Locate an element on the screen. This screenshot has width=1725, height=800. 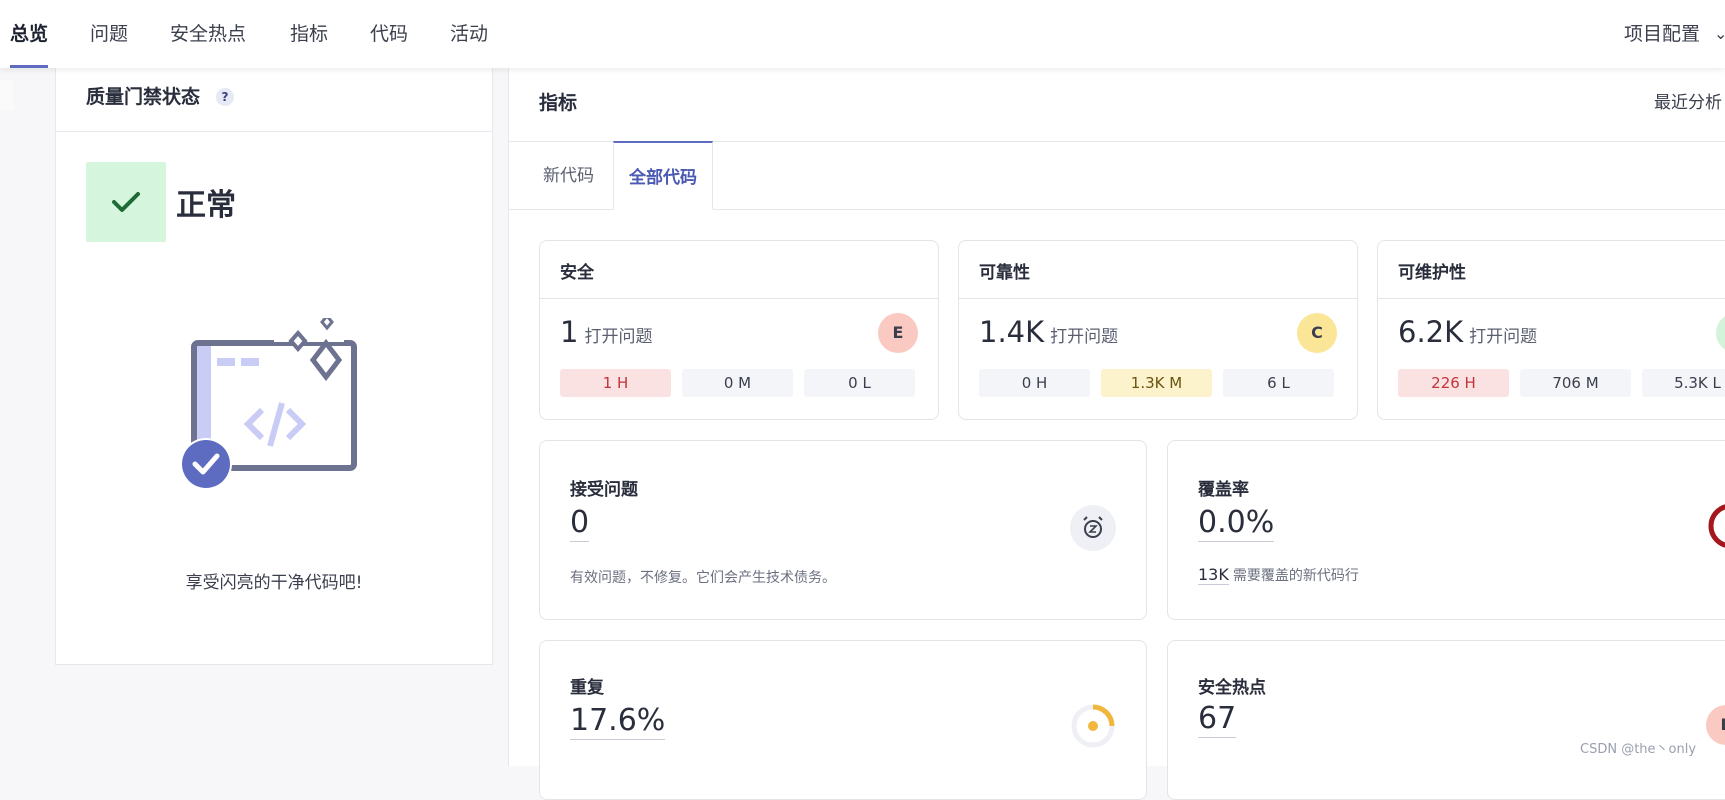
watermark: CSDN @the丶only is located at coordinates (1638, 749).